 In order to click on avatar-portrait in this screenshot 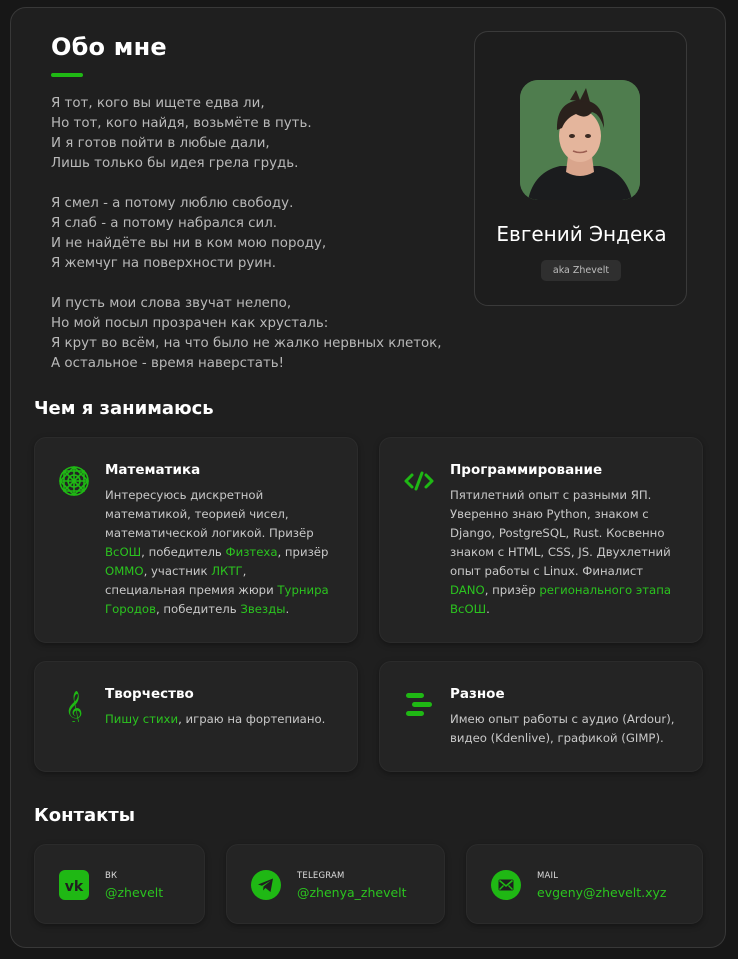, I will do `click(580, 140)`.